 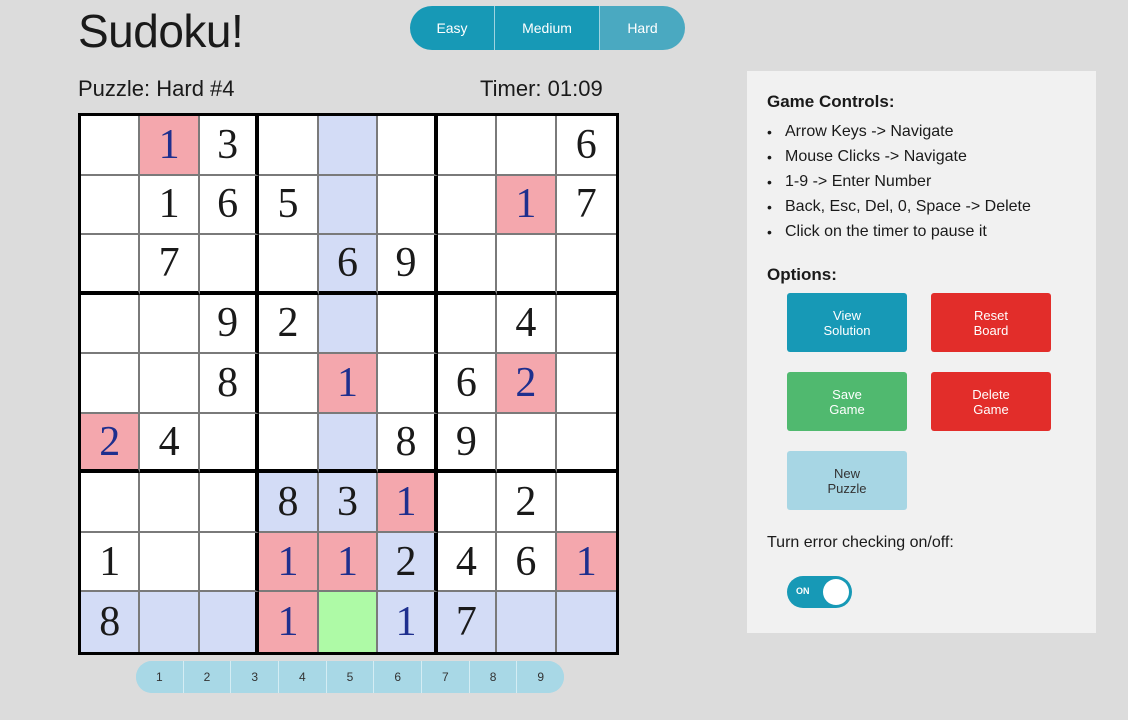 I want to click on numpad-button-2: 2, so click(x=206, y=677).